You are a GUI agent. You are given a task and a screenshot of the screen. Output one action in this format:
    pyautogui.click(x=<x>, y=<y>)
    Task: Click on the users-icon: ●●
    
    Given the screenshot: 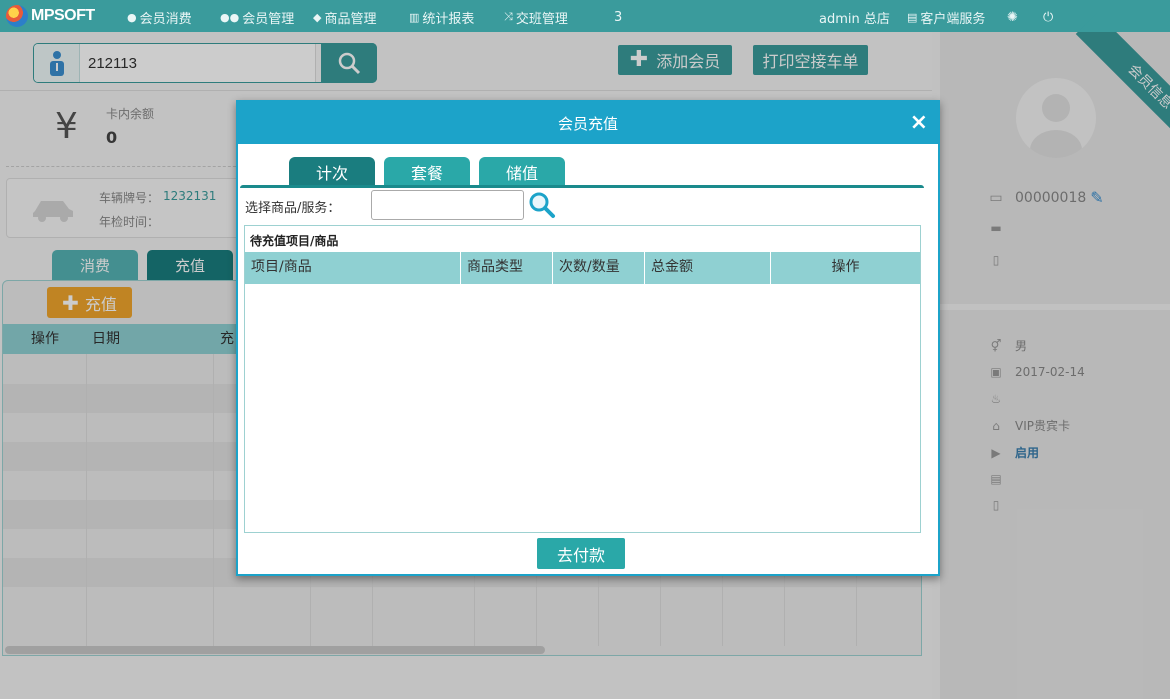 What is the action you would take?
    pyautogui.click(x=230, y=17)
    